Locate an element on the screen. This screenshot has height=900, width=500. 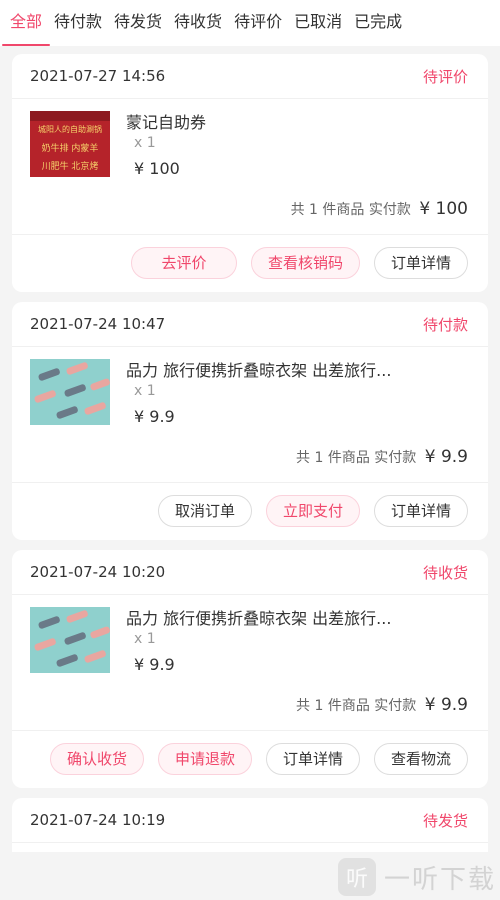
tab-pending-shipment: 待发货 is located at coordinates (138, 23).